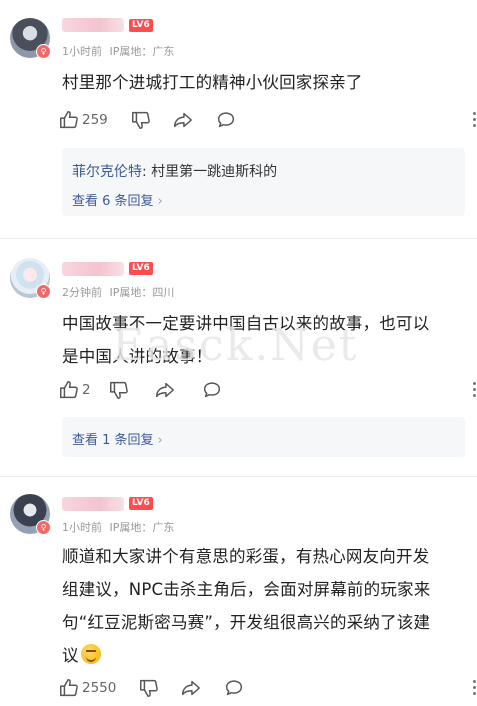 Image resolution: width=477 pixels, height=706 pixels. I want to click on comment-text: 村里那个进城打工的精神小伙回家探亲了, so click(264, 82).